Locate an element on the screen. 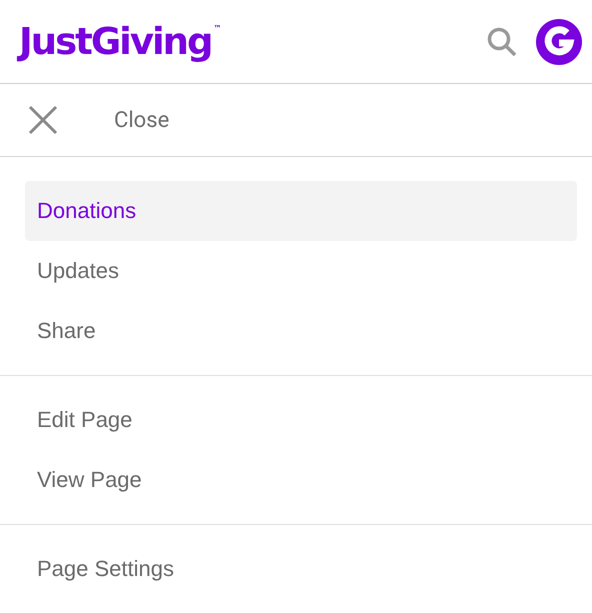 The image size is (592, 613). brand-icon is located at coordinates (559, 41).